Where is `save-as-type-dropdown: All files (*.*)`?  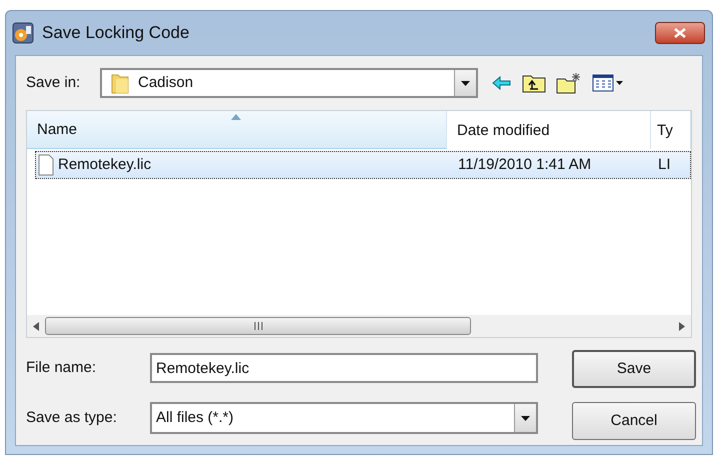 save-as-type-dropdown: All files (*.*) is located at coordinates (344, 418).